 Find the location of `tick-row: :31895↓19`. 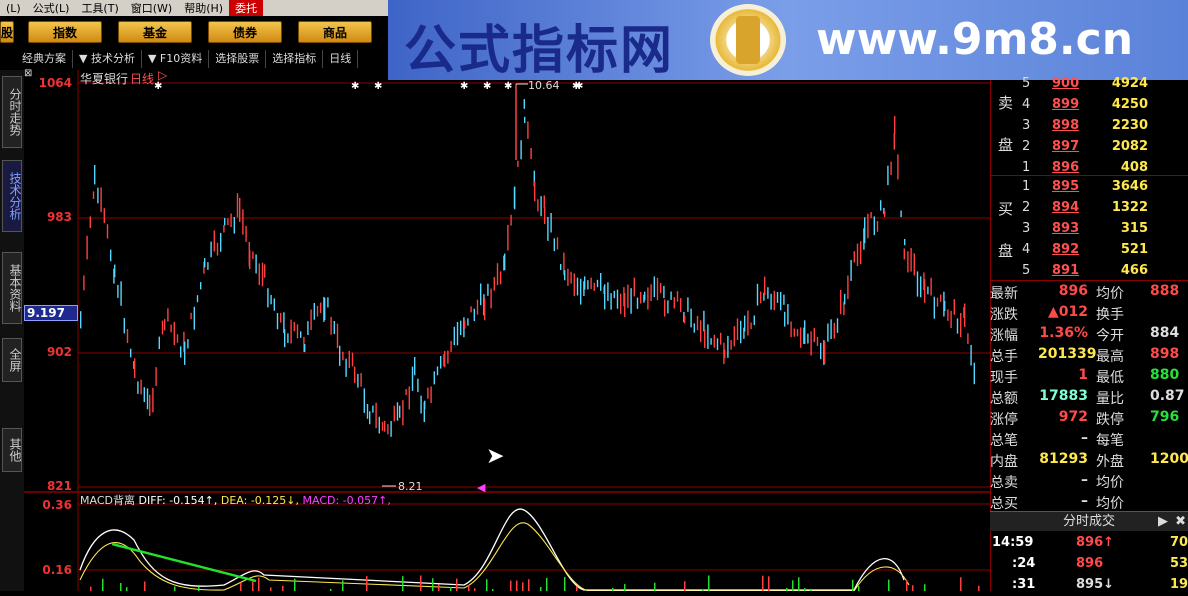

tick-row: :31895↓19 is located at coordinates (1089, 585).